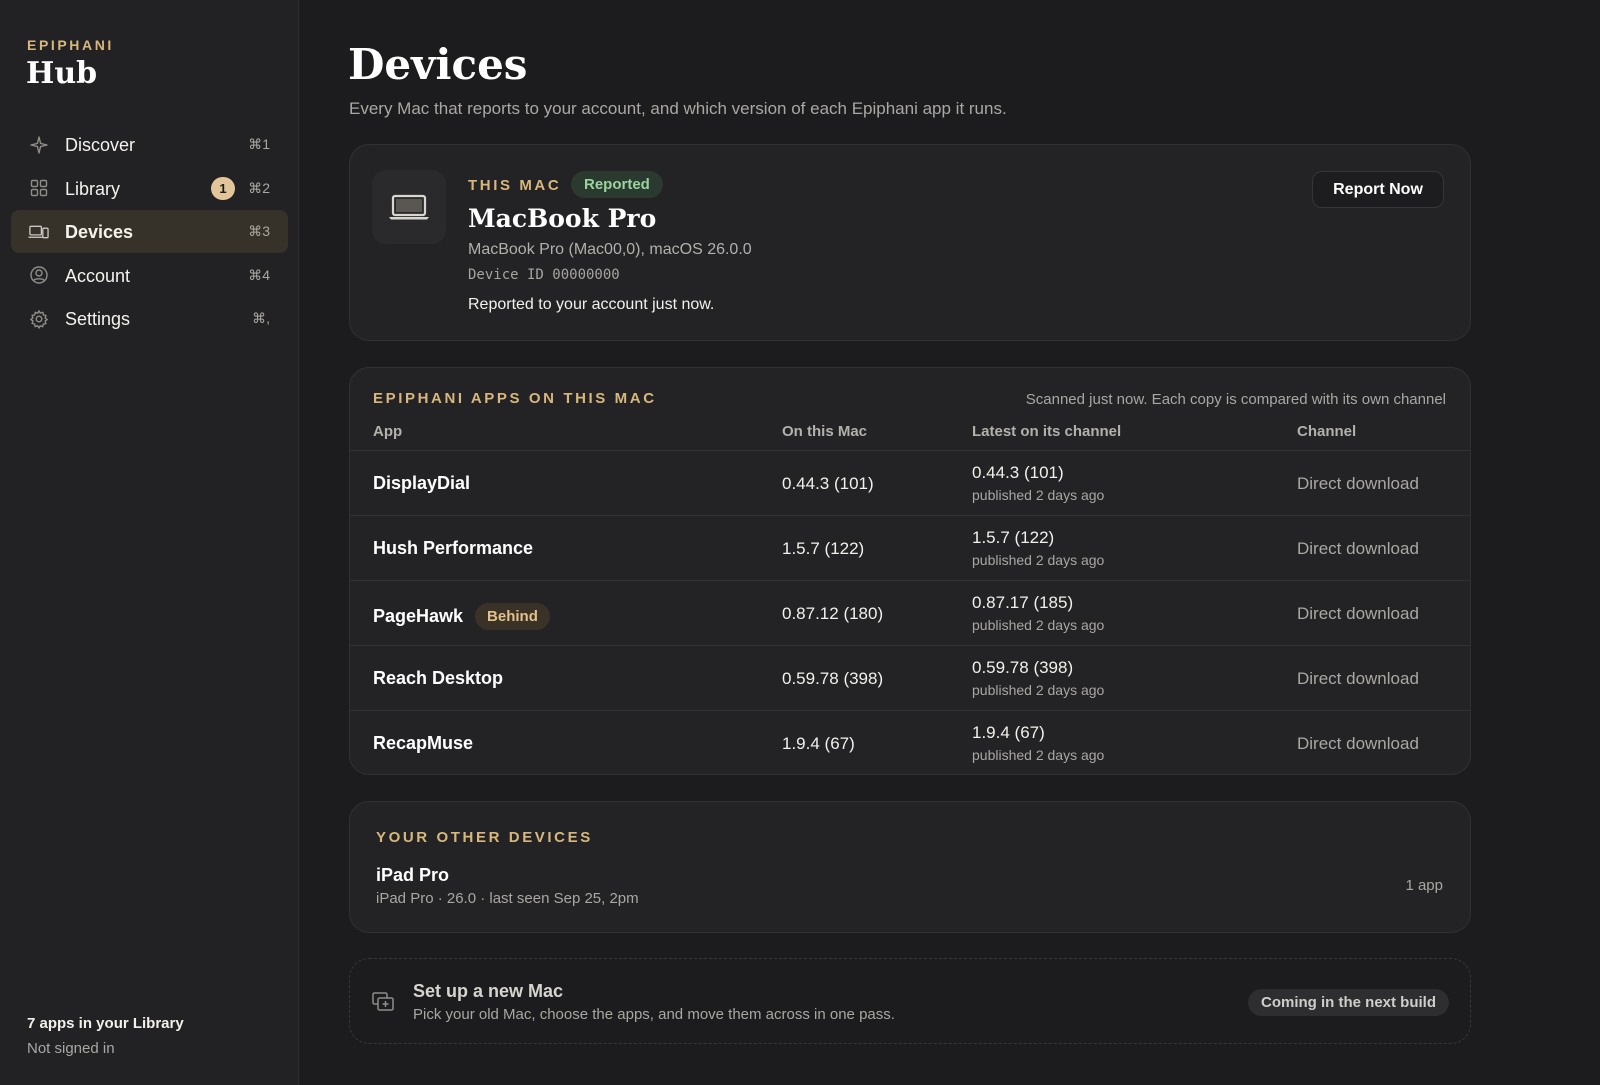  What do you see at coordinates (515, 398) in the screenshot?
I see `apps-section-title: EPIPHANI APPS ON THIS MAC` at bounding box center [515, 398].